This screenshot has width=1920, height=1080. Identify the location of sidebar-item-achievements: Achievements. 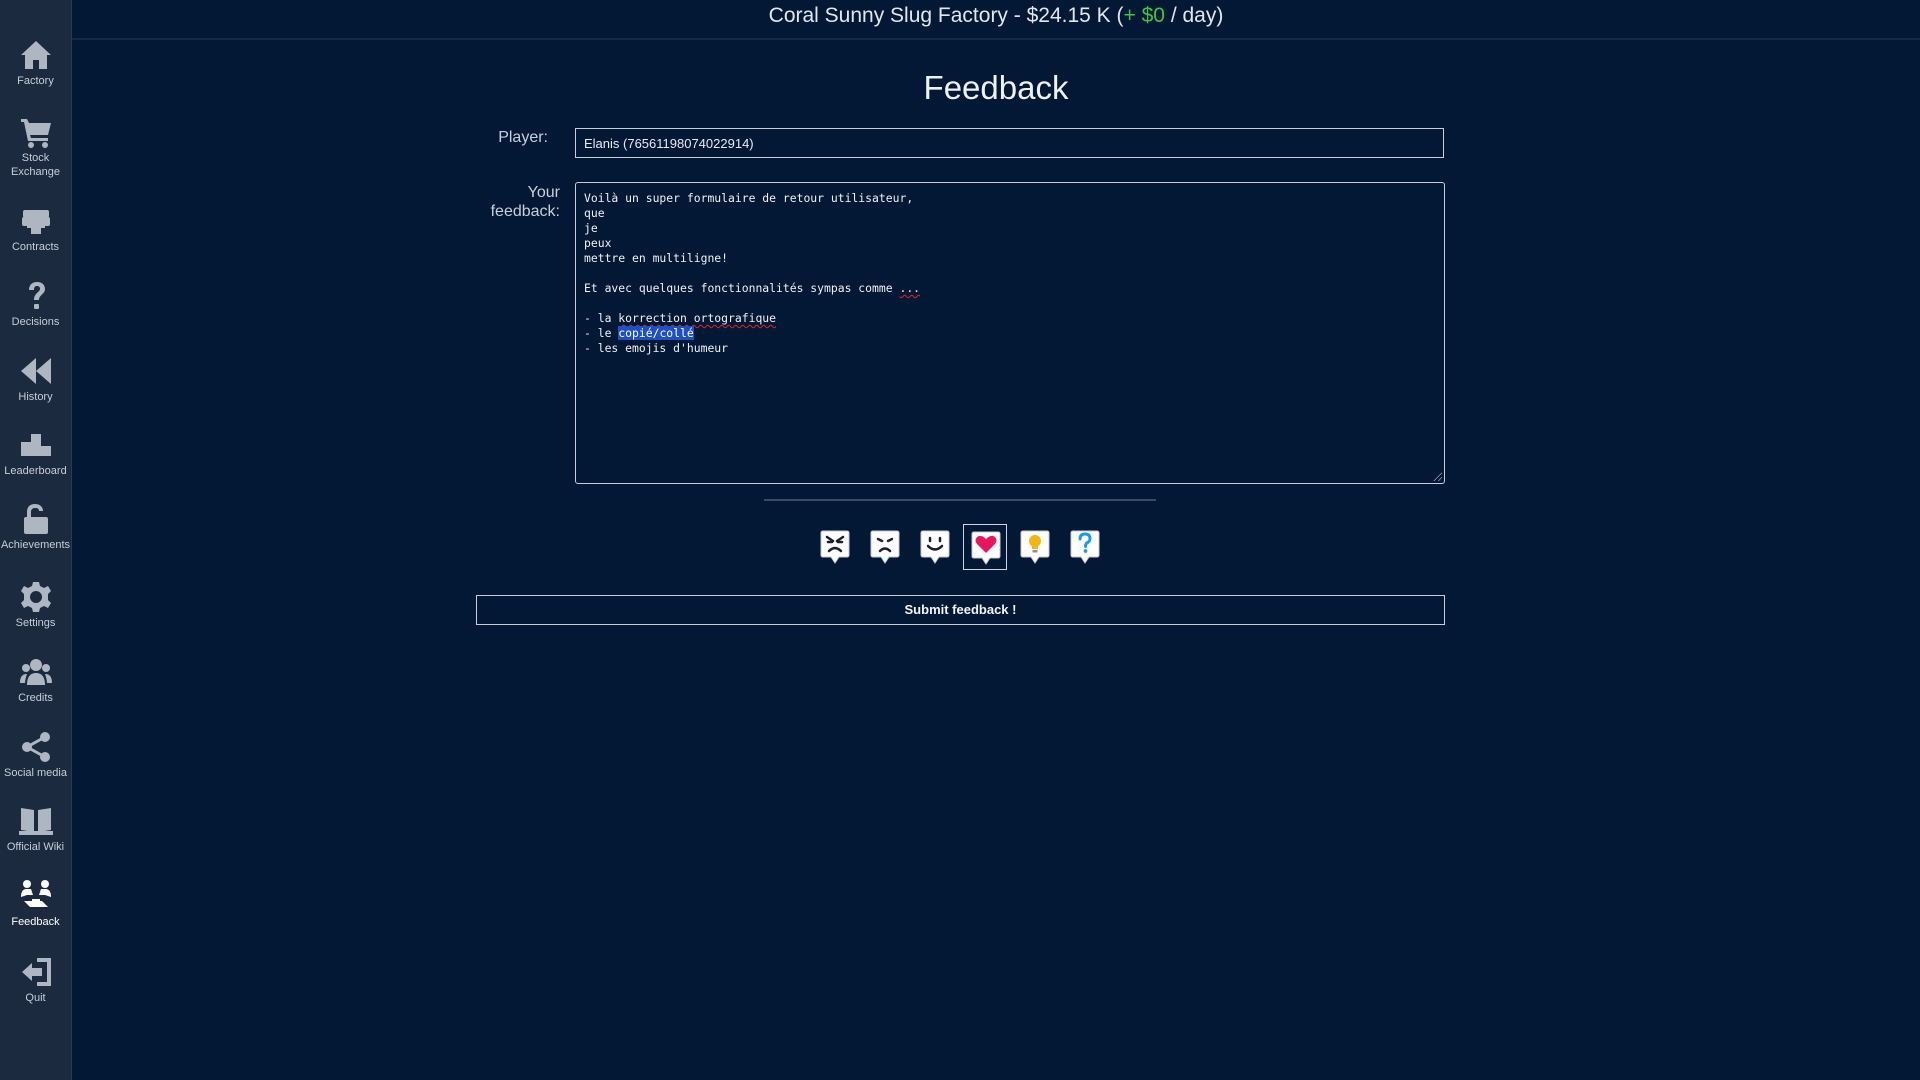
(35, 527).